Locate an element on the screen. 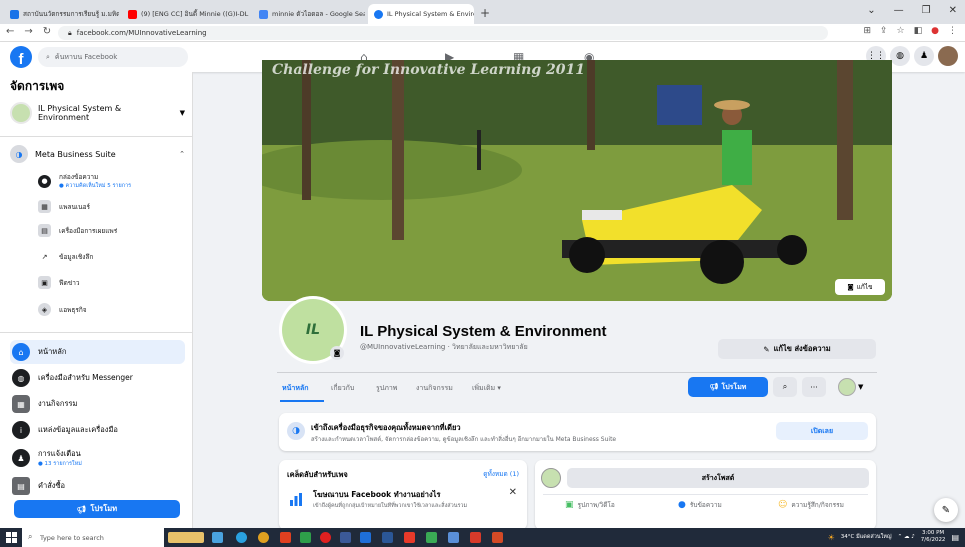 This screenshot has width=965, height=547. browser-tab-4: IL Physical System & Environment × is located at coordinates (421, 14).